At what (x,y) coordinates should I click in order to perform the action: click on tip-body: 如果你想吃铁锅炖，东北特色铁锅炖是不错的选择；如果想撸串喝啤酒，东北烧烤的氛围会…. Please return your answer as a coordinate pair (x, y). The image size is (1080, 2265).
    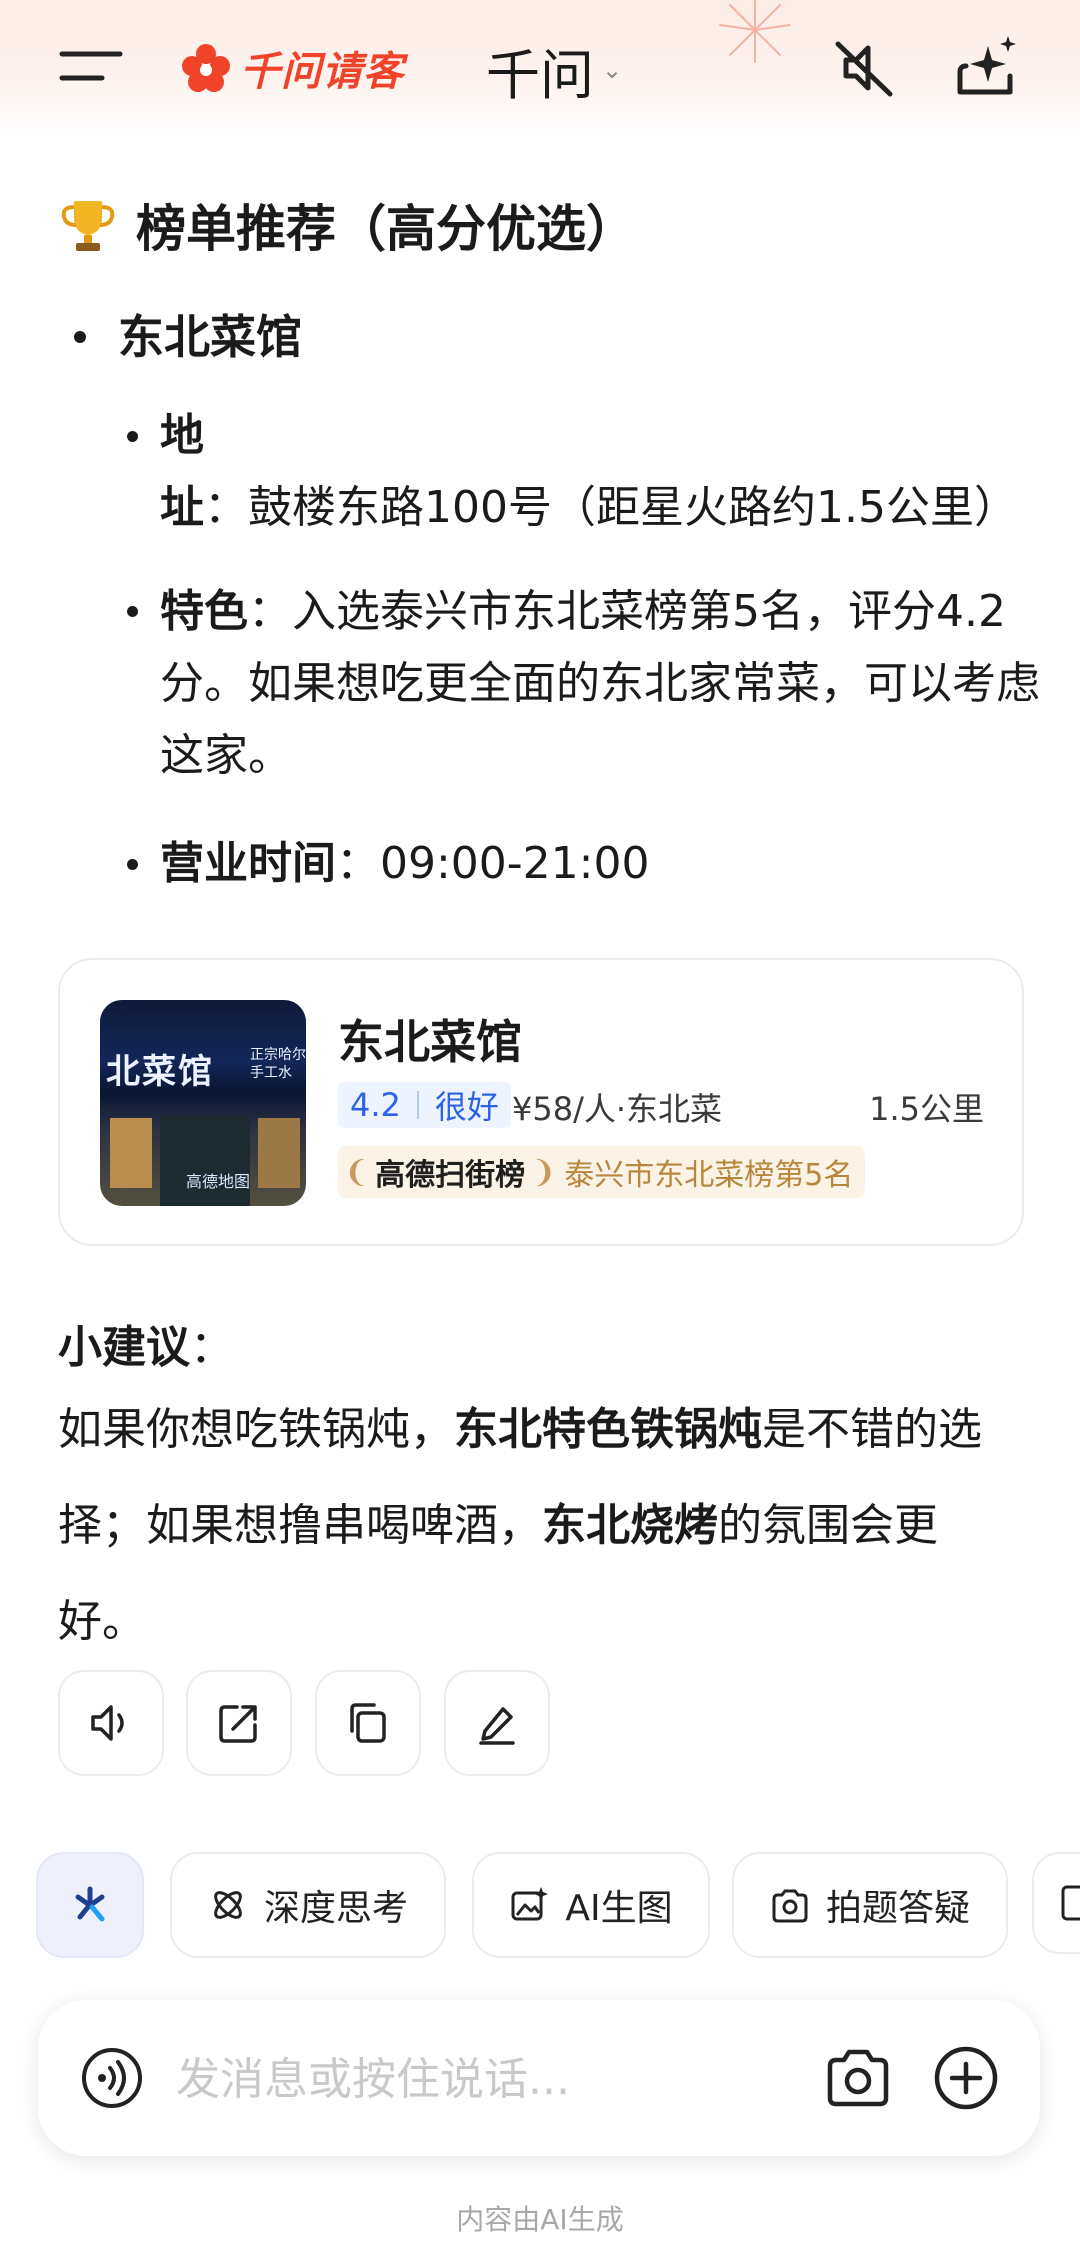
    Looking at the image, I should click on (538, 1526).